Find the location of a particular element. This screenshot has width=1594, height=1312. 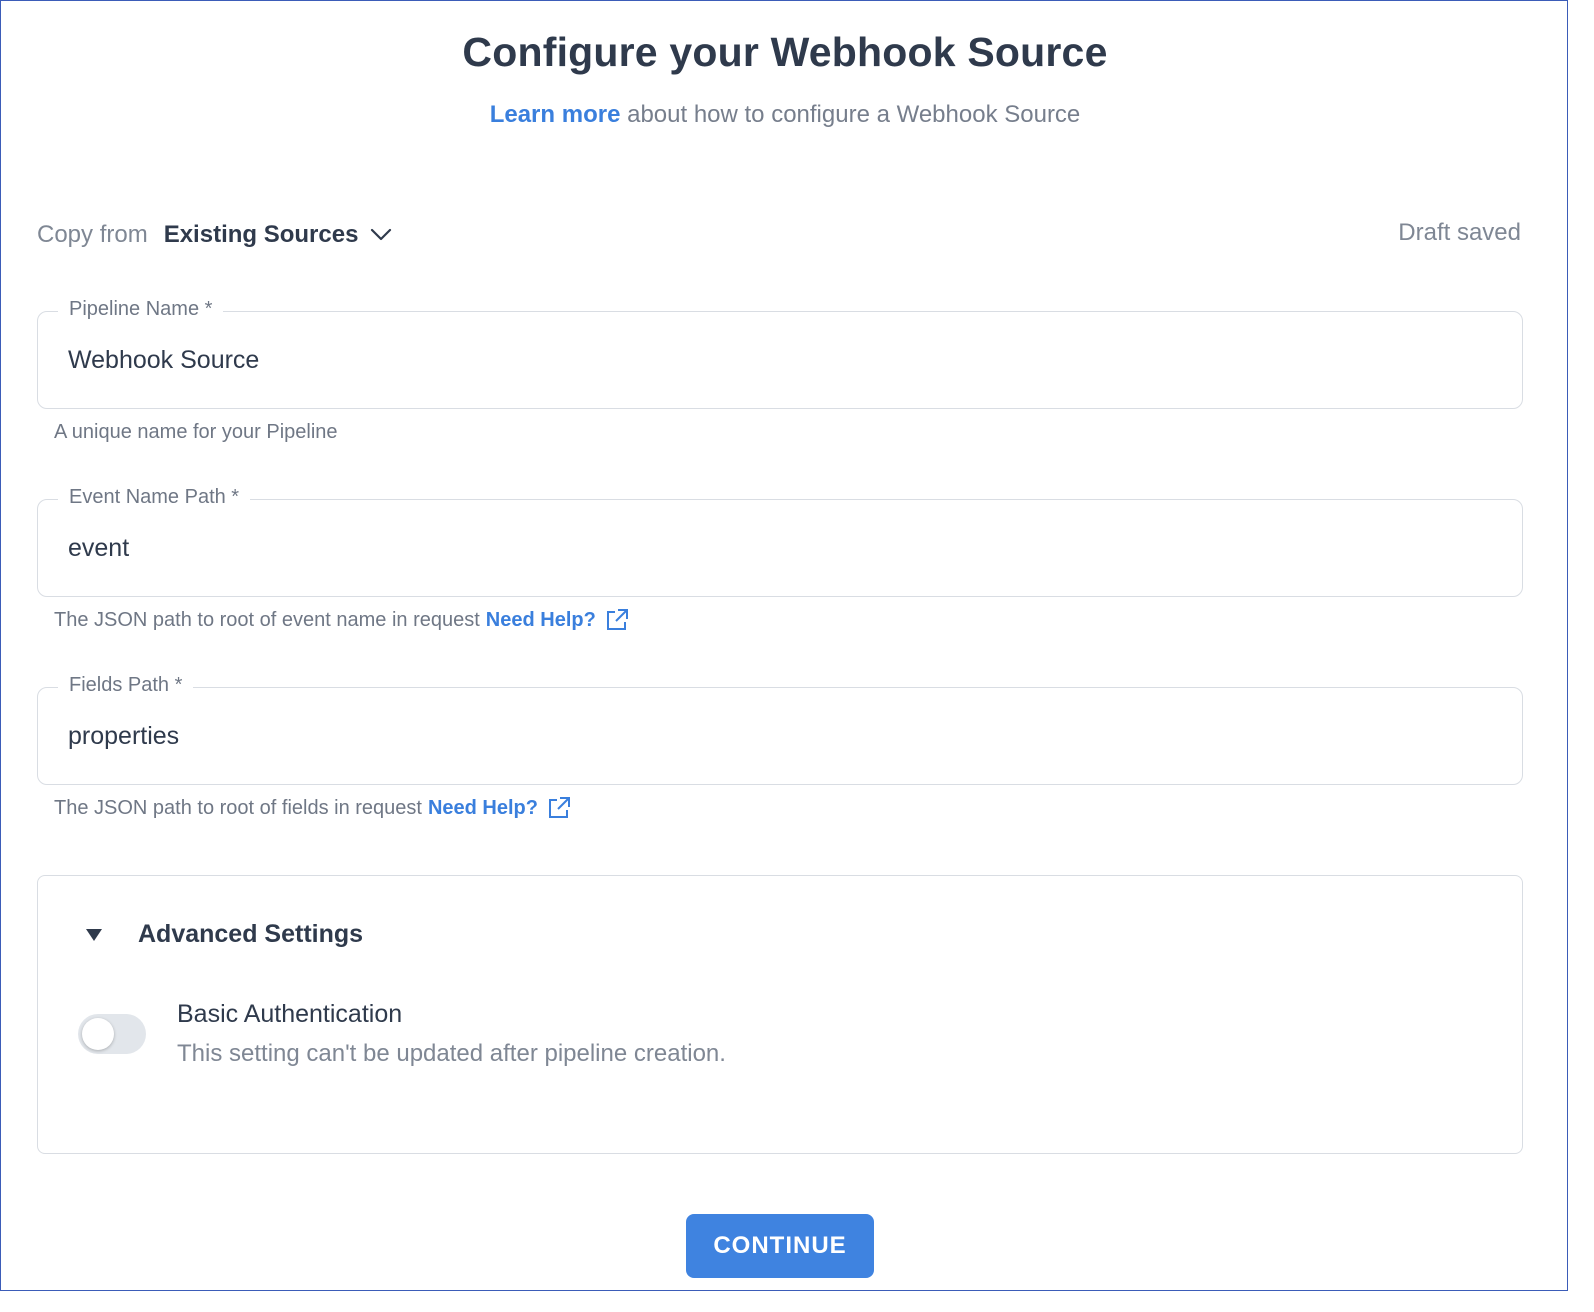

pipeline-name-helper-text: A unique name for your Pipeline is located at coordinates (196, 432).